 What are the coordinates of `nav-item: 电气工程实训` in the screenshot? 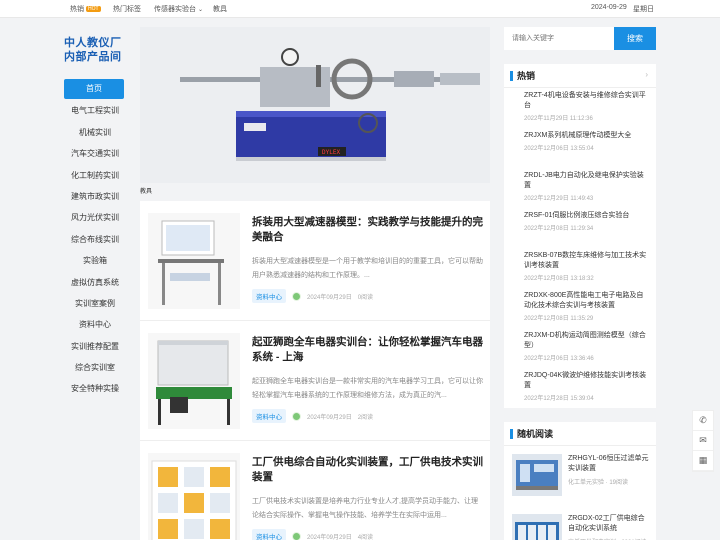 It's located at (95, 110).